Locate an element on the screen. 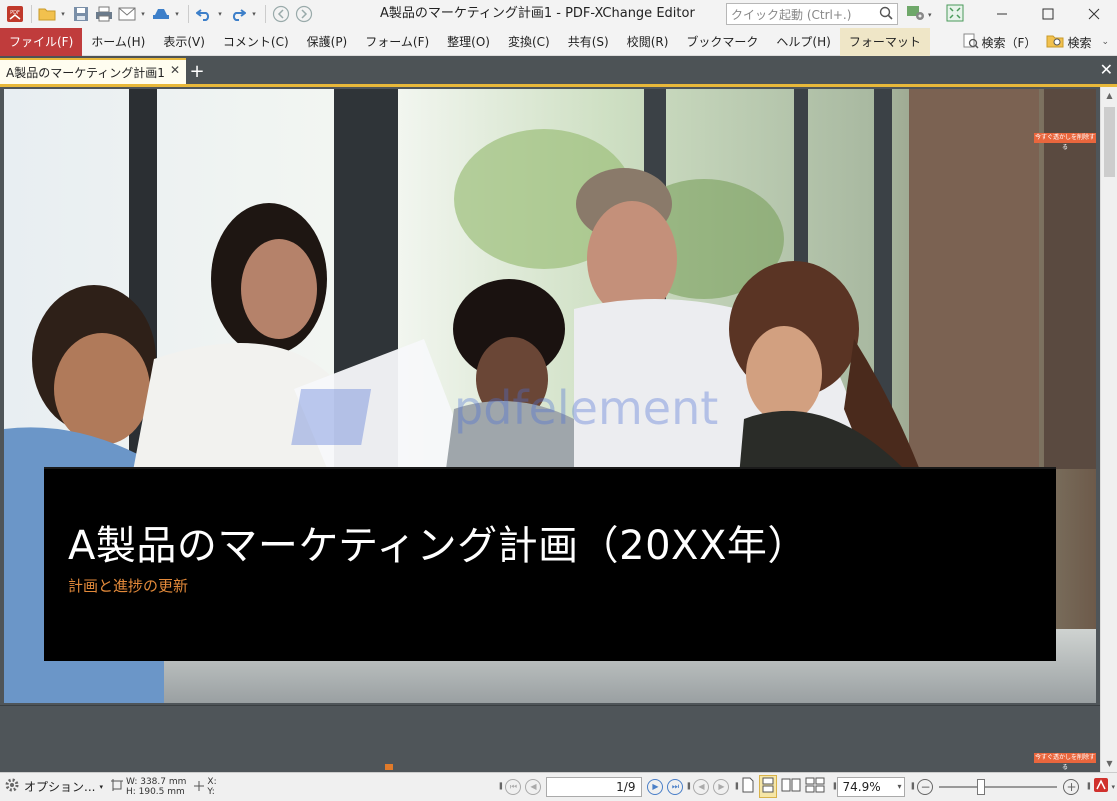 The height and width of the screenshot is (801, 1117). document-tab: A製品のマーケティング計画1 ✕ is located at coordinates (93, 71).